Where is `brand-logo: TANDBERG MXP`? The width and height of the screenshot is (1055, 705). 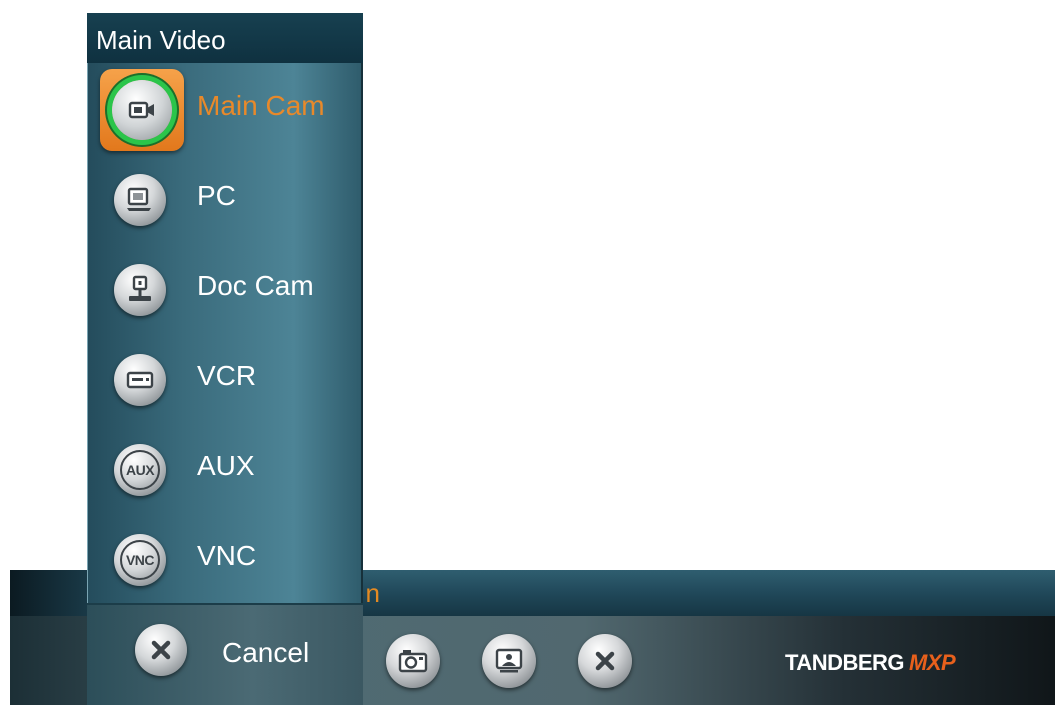
brand-logo: TANDBERG MXP is located at coordinates (870, 663).